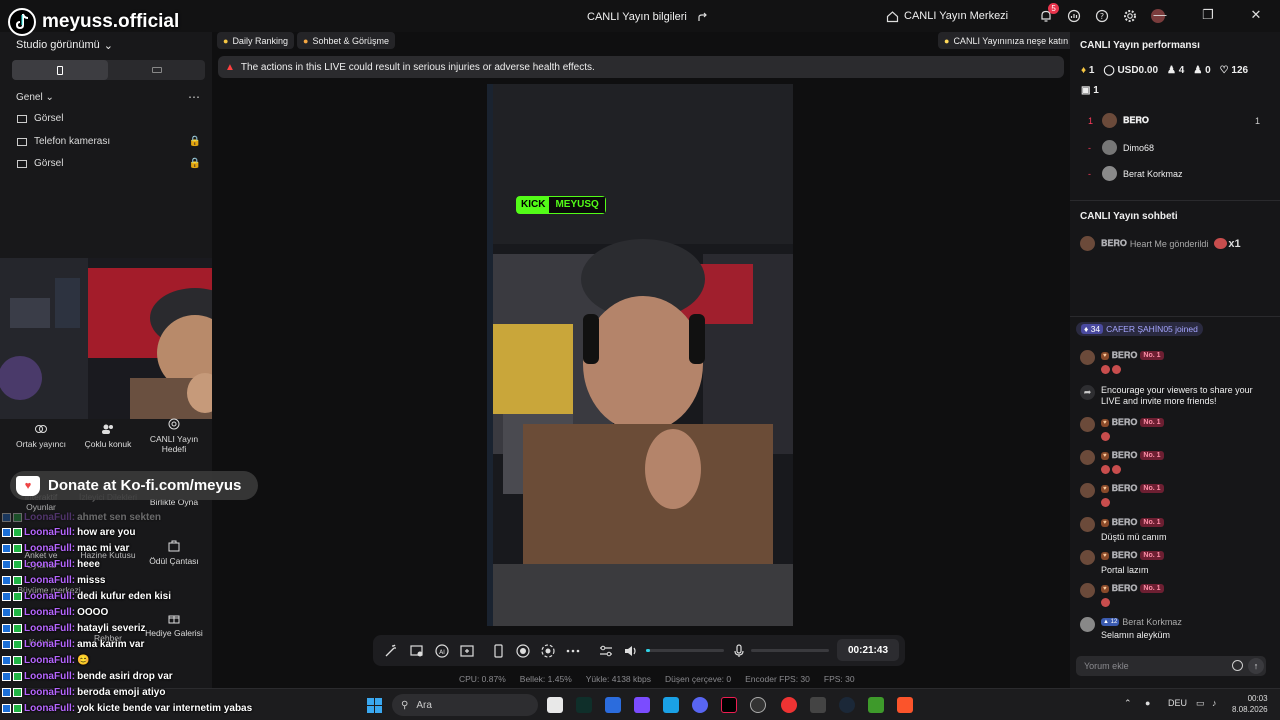 The image size is (1280, 720). What do you see at coordinates (1011, 40) in the screenshot?
I see `chip-label: CANLI Yayınınıza neşe katın` at bounding box center [1011, 40].